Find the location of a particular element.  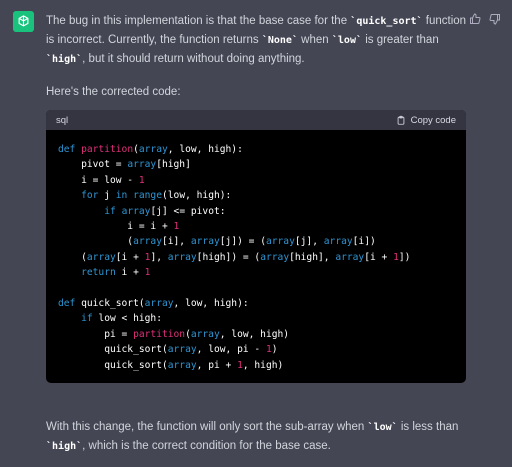

thumbs-down-button is located at coordinates (495, 19).